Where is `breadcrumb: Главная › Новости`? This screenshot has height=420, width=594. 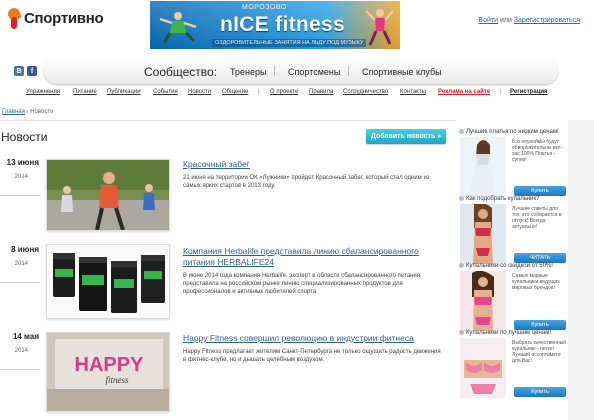
breadcrumb: Главная › Новости is located at coordinates (27, 112).